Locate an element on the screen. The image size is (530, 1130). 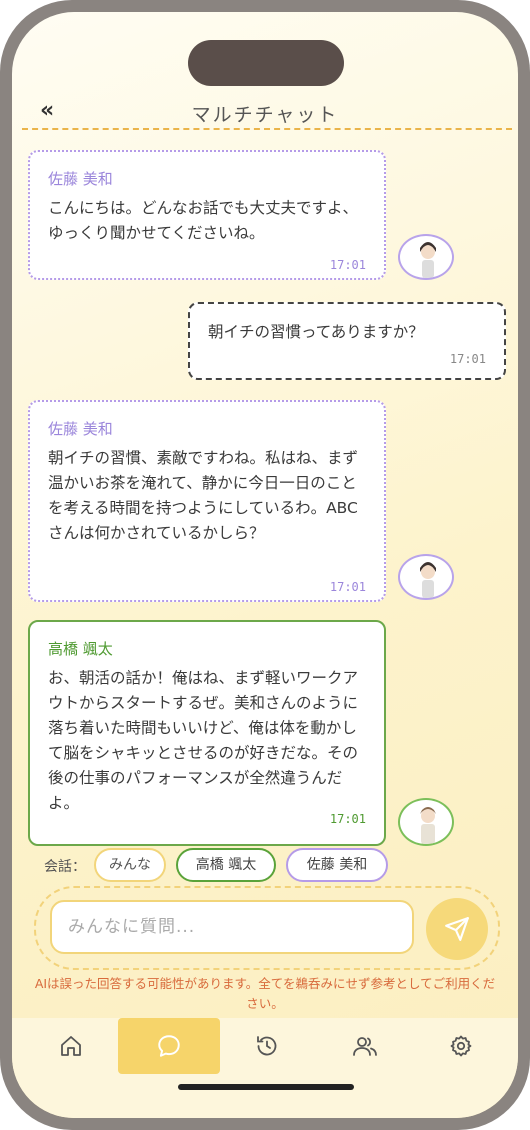
chip-sota: 高橋 颯太 is located at coordinates (226, 865).